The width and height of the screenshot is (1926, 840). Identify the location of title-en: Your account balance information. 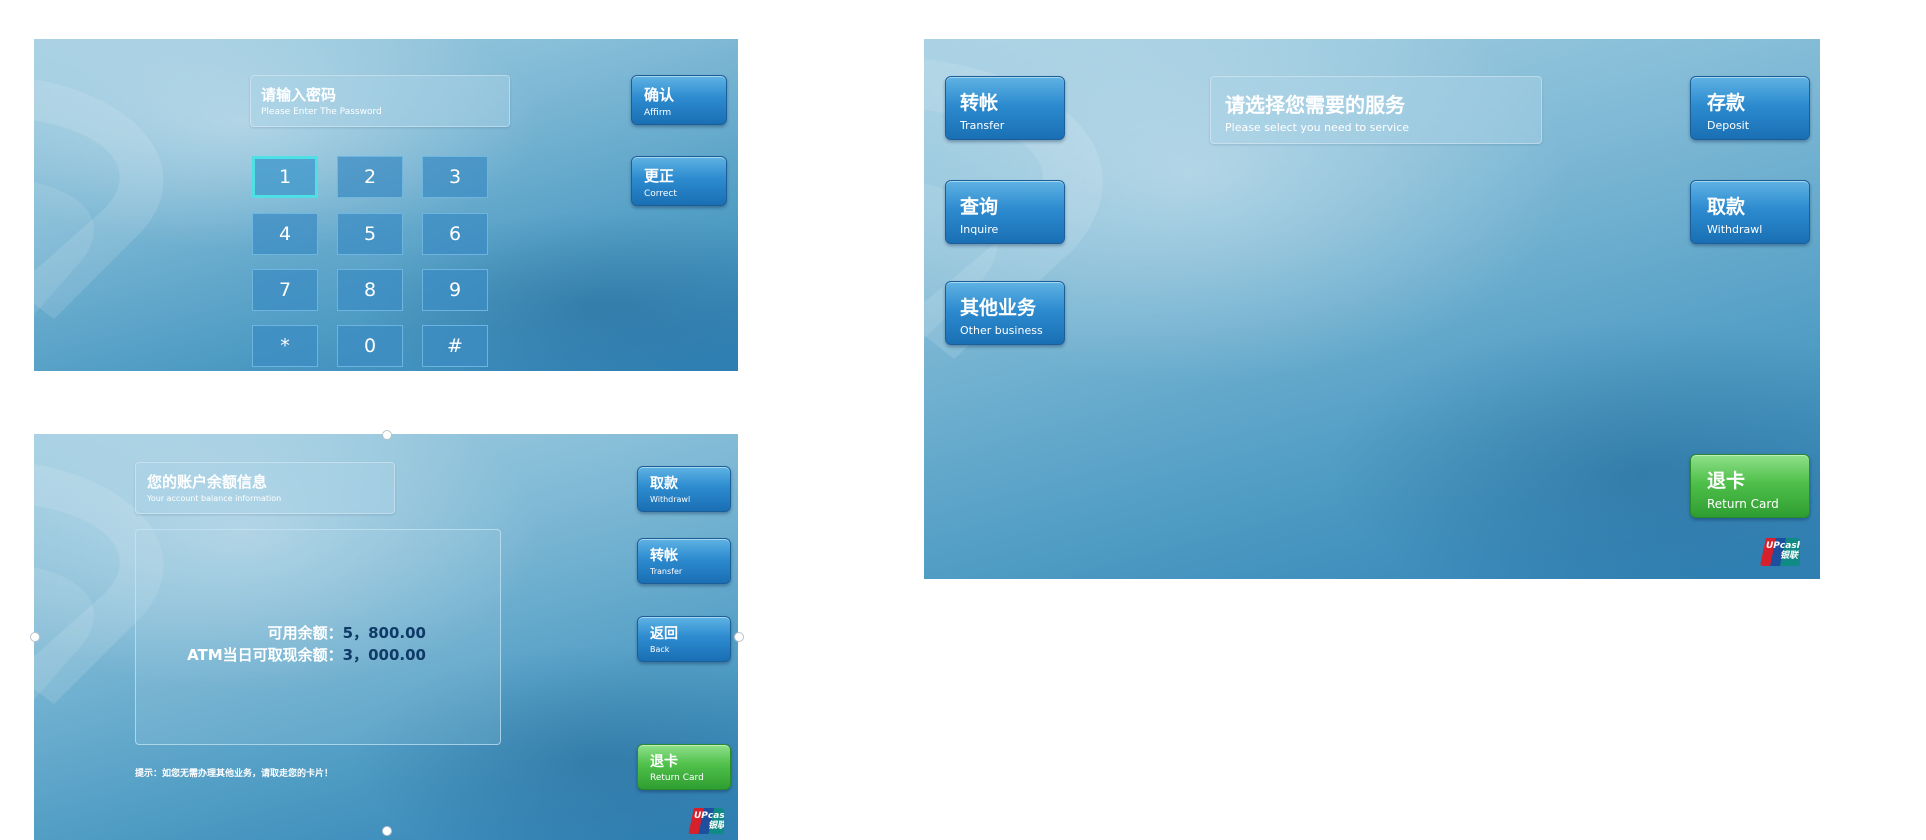
(214, 498).